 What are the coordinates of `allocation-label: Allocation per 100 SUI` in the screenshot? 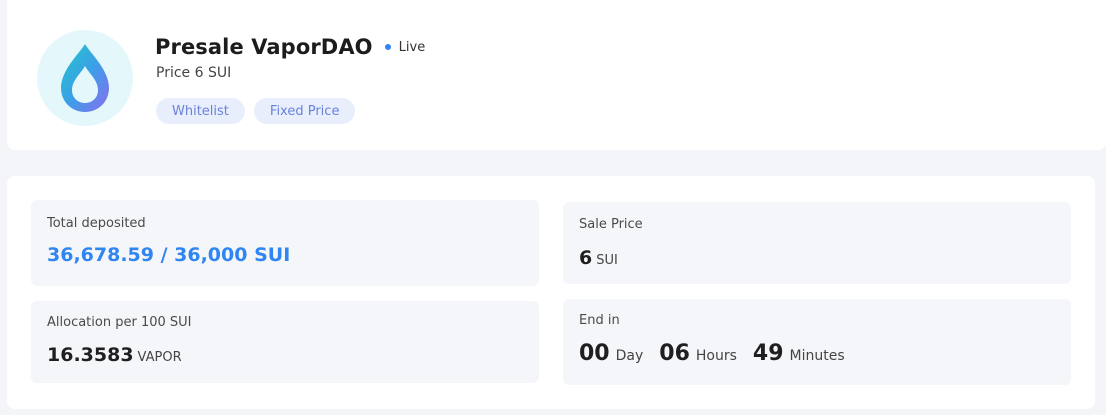 It's located at (119, 322).